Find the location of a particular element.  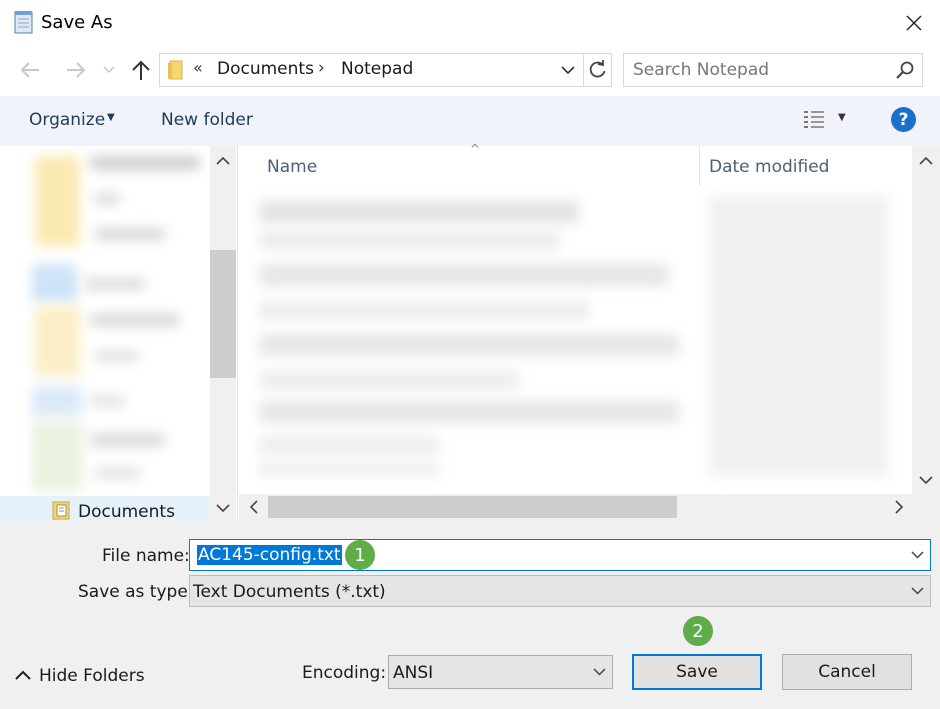

breadcrumb-notepad: Notepad is located at coordinates (377, 69).